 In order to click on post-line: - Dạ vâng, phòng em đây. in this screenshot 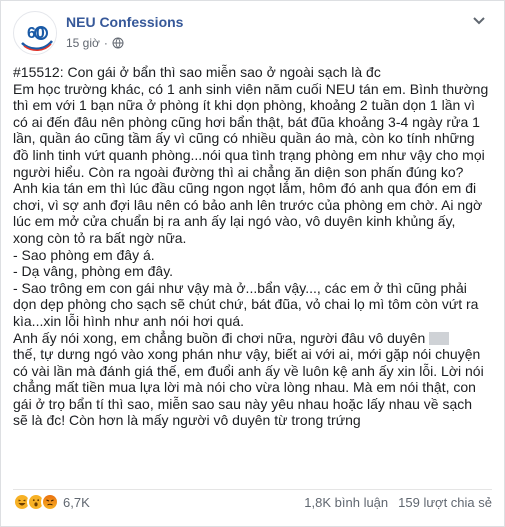, I will do `click(93, 271)`.